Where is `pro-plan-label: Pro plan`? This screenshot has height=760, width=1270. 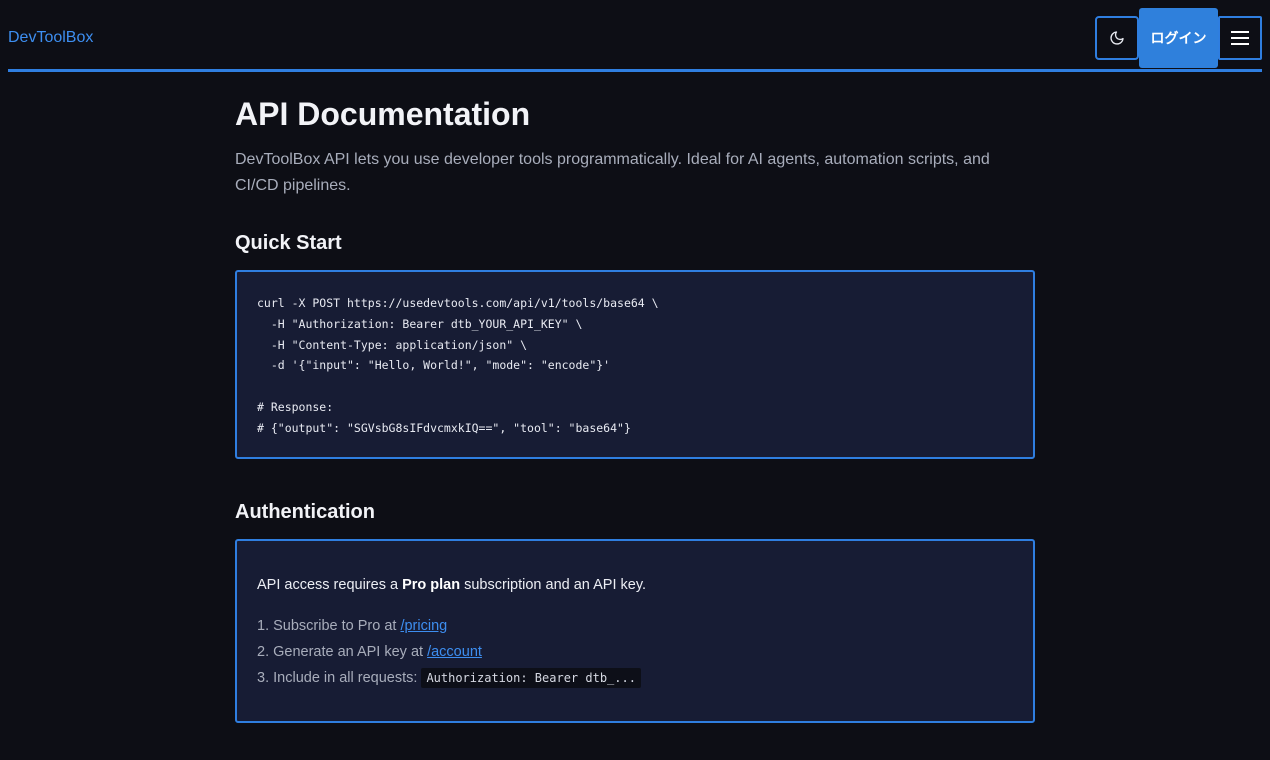
pro-plan-label: Pro plan is located at coordinates (431, 585).